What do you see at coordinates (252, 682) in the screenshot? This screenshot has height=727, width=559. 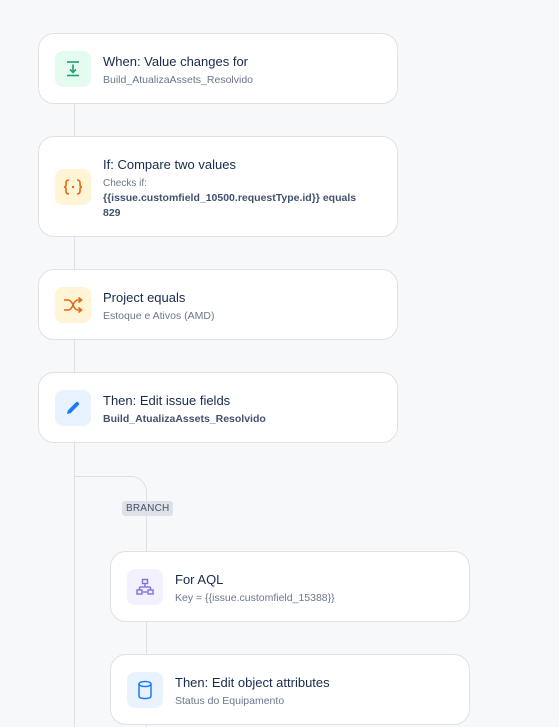 I see `branch-edit-object-title: Then: Edit object attributes` at bounding box center [252, 682].